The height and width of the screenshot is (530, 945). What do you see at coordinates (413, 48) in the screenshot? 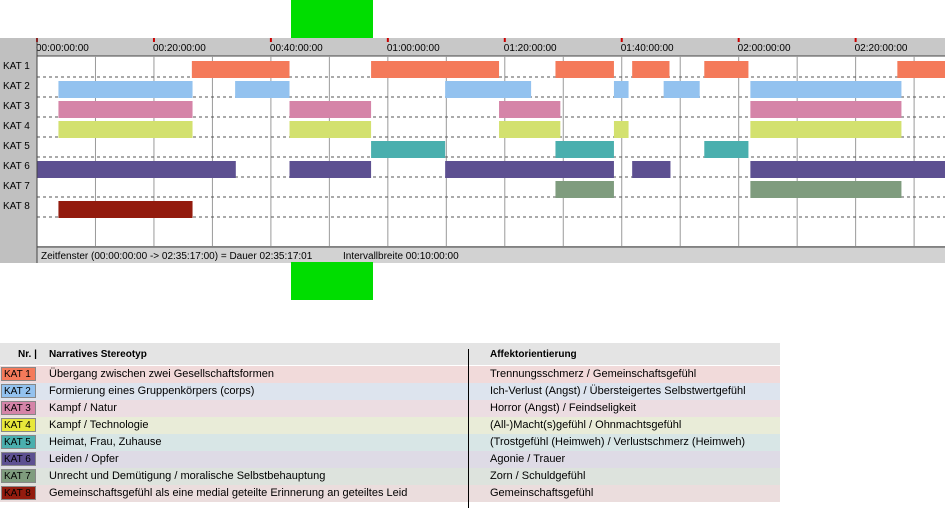
I see `tick-label: 01:00:00:00` at bounding box center [413, 48].